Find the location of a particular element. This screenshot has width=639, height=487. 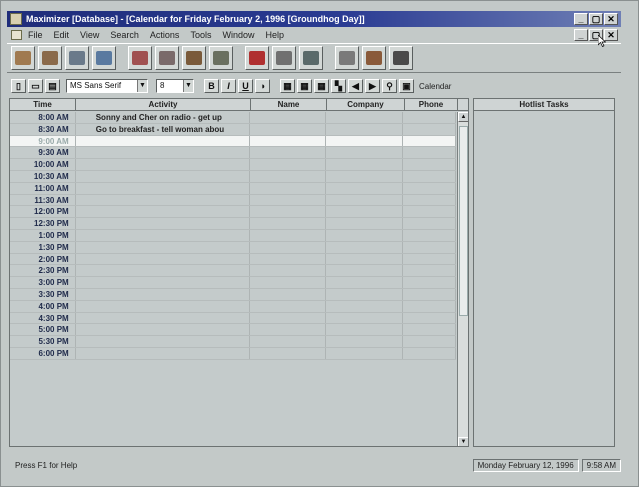

time-cell: 3:00 PM is located at coordinates (43, 282).